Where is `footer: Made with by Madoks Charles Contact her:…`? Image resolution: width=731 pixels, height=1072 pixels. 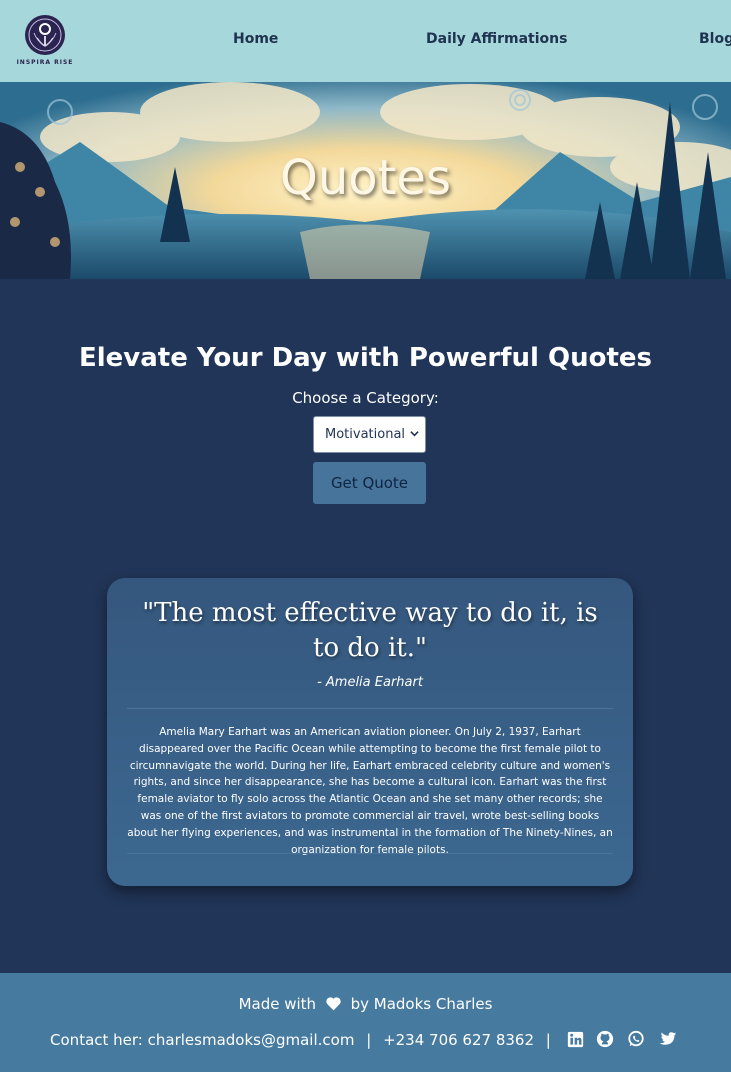
footer: Made with by Madoks Charles Contact her:… is located at coordinates (365, 1022).